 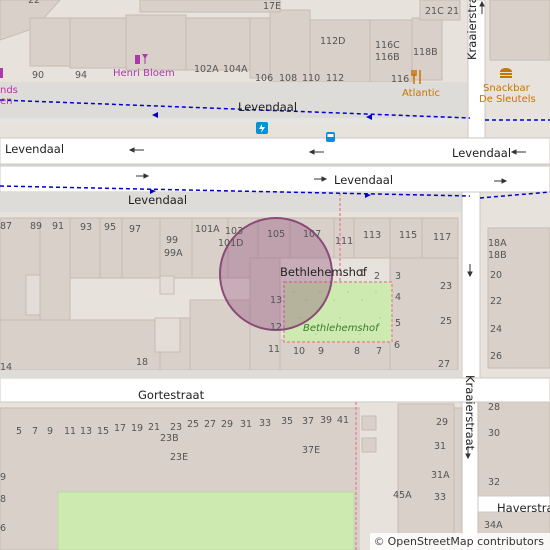 What do you see at coordinates (440, 475) in the screenshot?
I see `svg-text: 31A` at bounding box center [440, 475].